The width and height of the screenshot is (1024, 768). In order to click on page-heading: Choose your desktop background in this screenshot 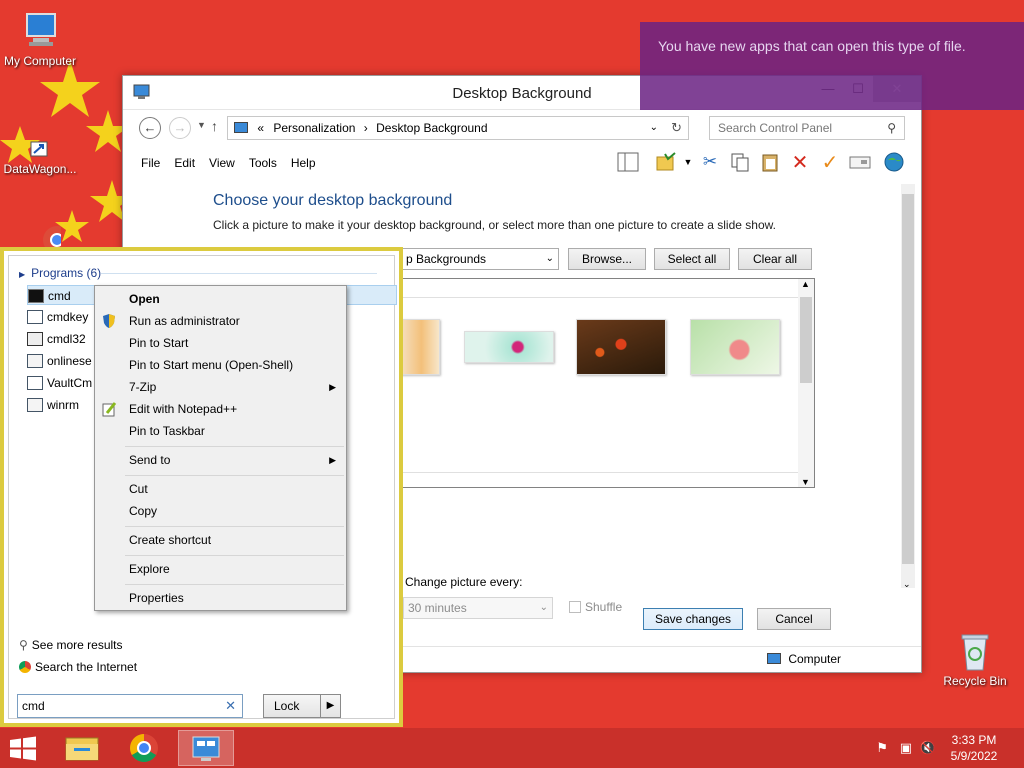, I will do `click(333, 200)`.